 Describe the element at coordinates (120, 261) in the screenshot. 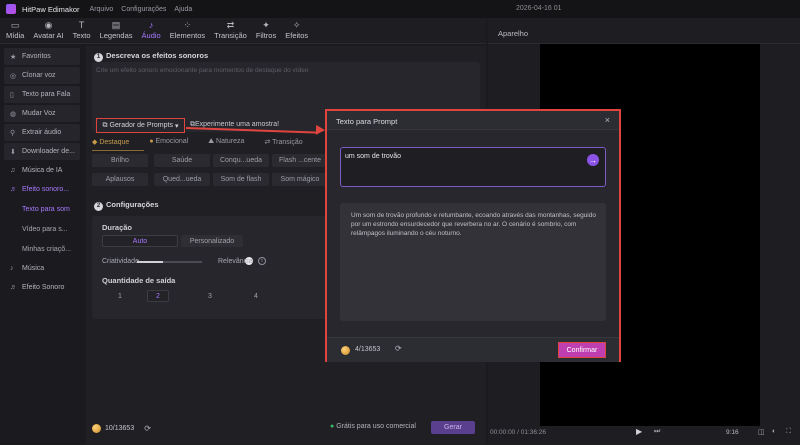

I see `creativity-label: Criatividade` at that location.